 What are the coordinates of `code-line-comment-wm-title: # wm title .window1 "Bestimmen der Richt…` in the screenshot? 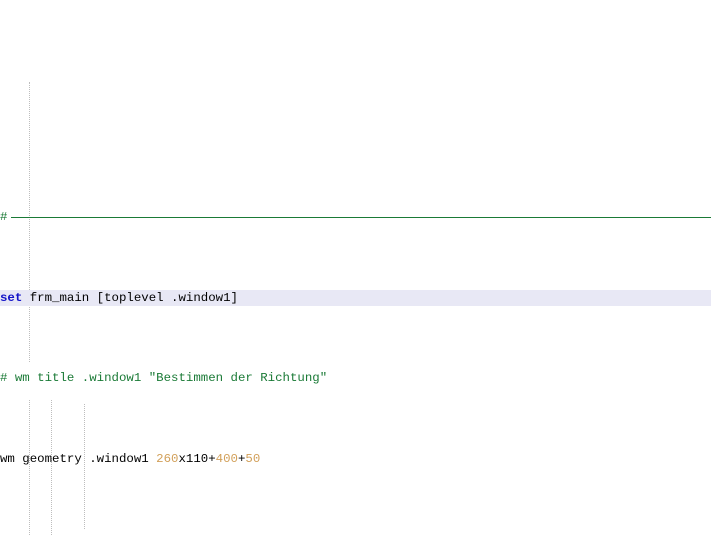 It's located at (355, 378).